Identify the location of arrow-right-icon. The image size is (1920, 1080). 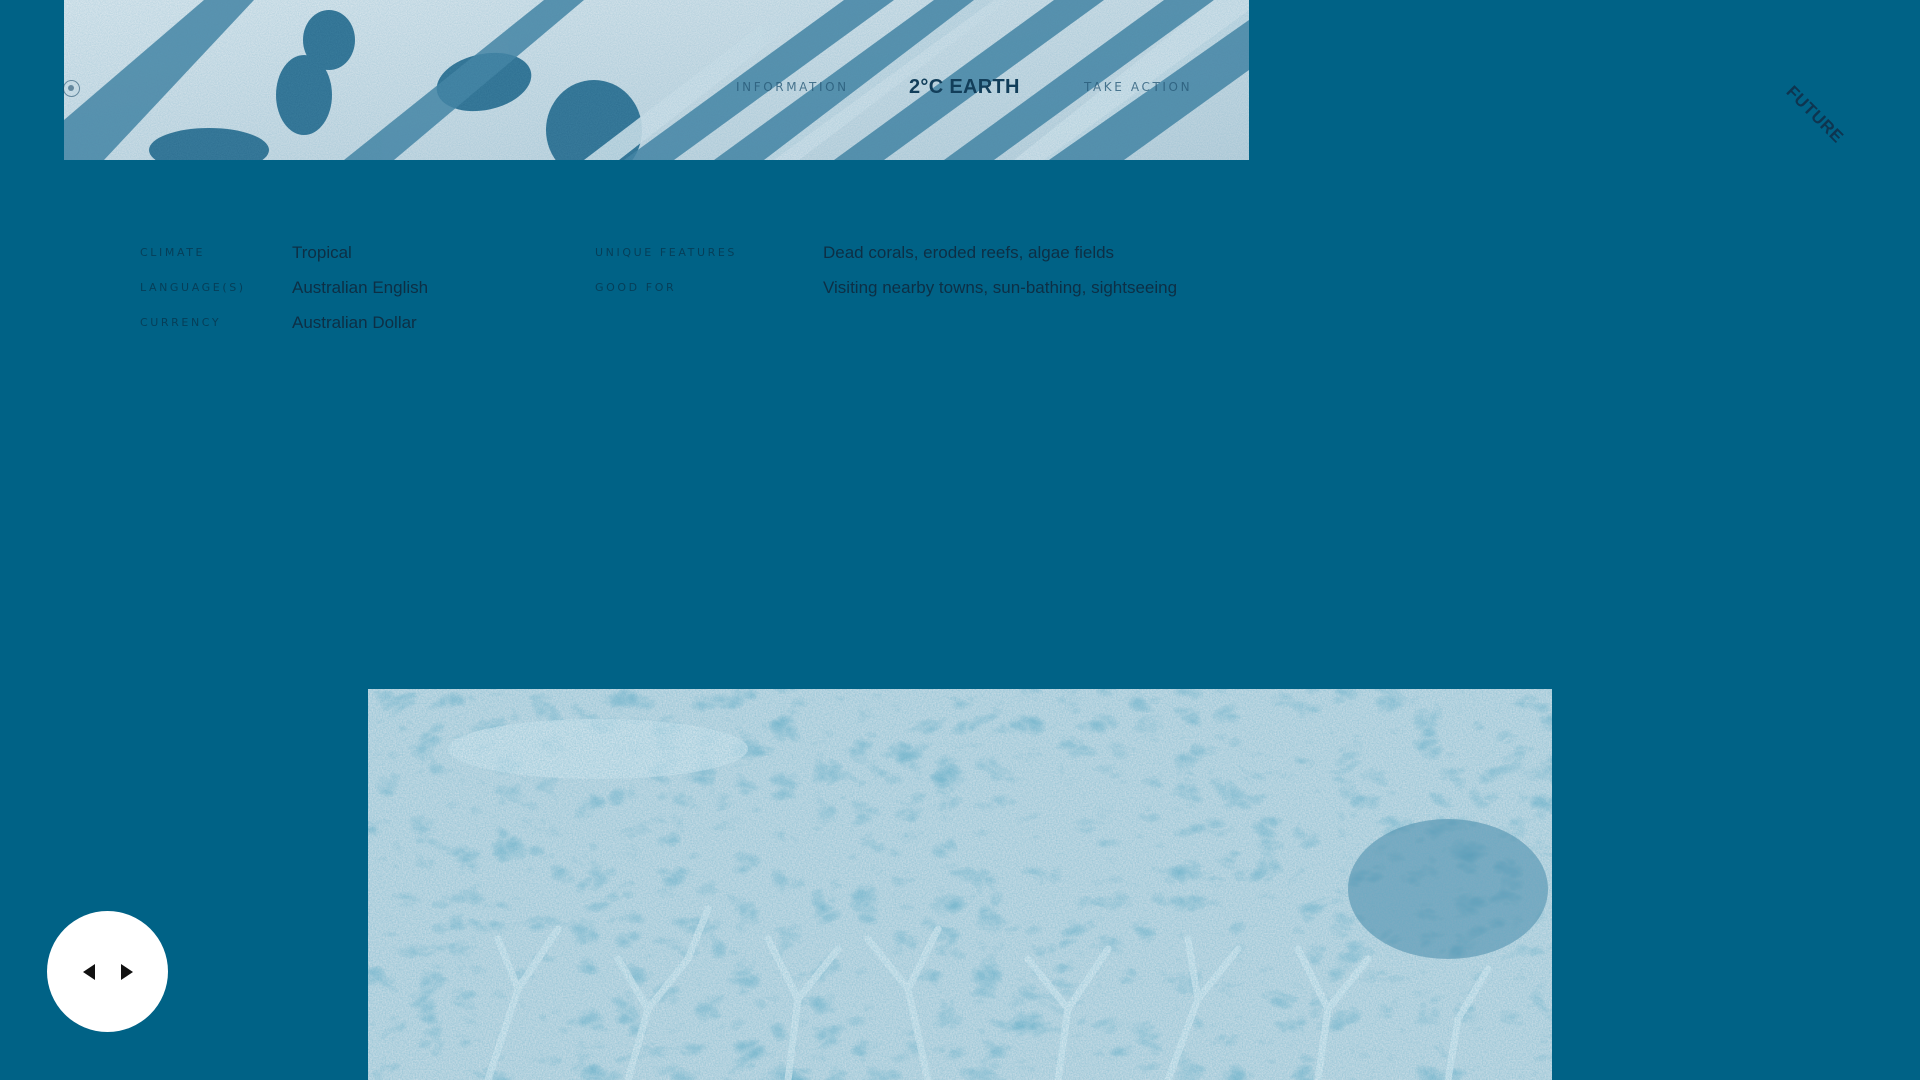
(127, 972).